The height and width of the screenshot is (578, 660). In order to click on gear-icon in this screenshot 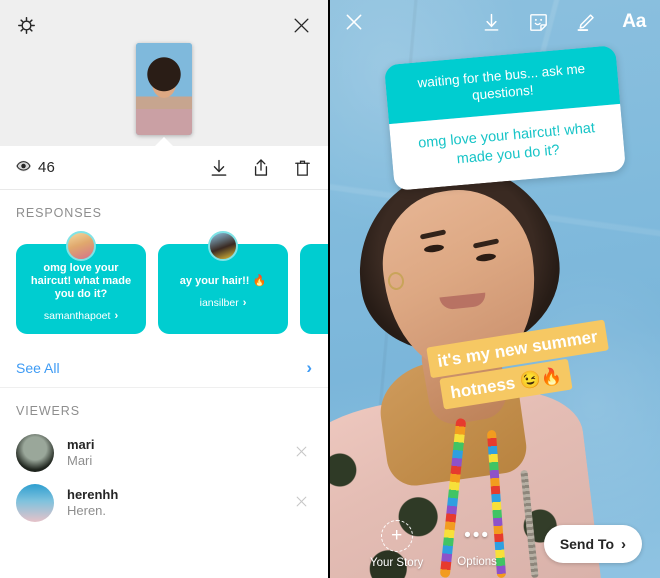, I will do `click(26, 25)`.